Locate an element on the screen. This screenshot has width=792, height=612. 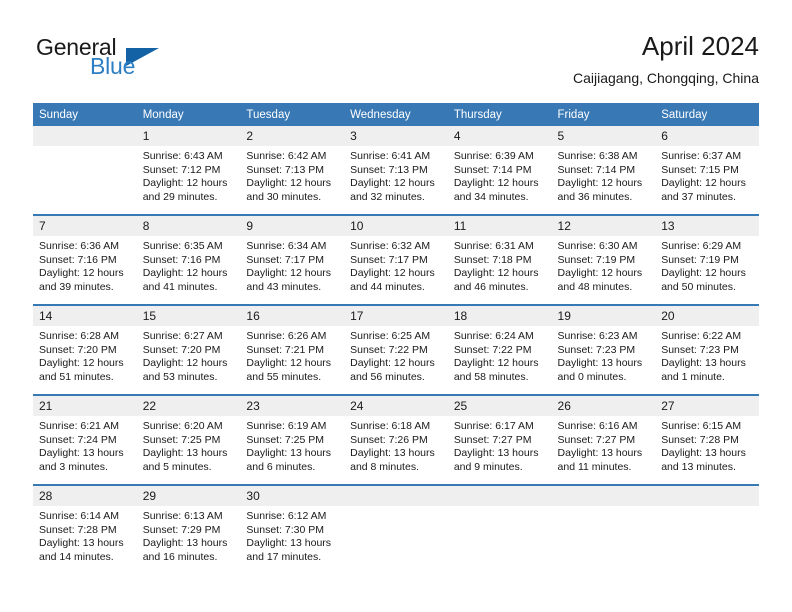
day-detail-line: Sunrise: 6:20 AM is located at coordinates (182, 426).